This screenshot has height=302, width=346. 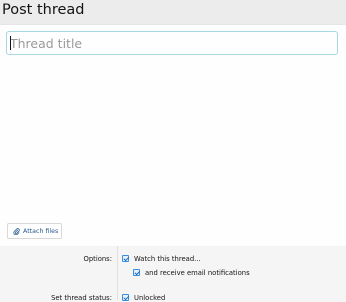 What do you see at coordinates (117, 273) in the screenshot?
I see `options-divider` at bounding box center [117, 273].